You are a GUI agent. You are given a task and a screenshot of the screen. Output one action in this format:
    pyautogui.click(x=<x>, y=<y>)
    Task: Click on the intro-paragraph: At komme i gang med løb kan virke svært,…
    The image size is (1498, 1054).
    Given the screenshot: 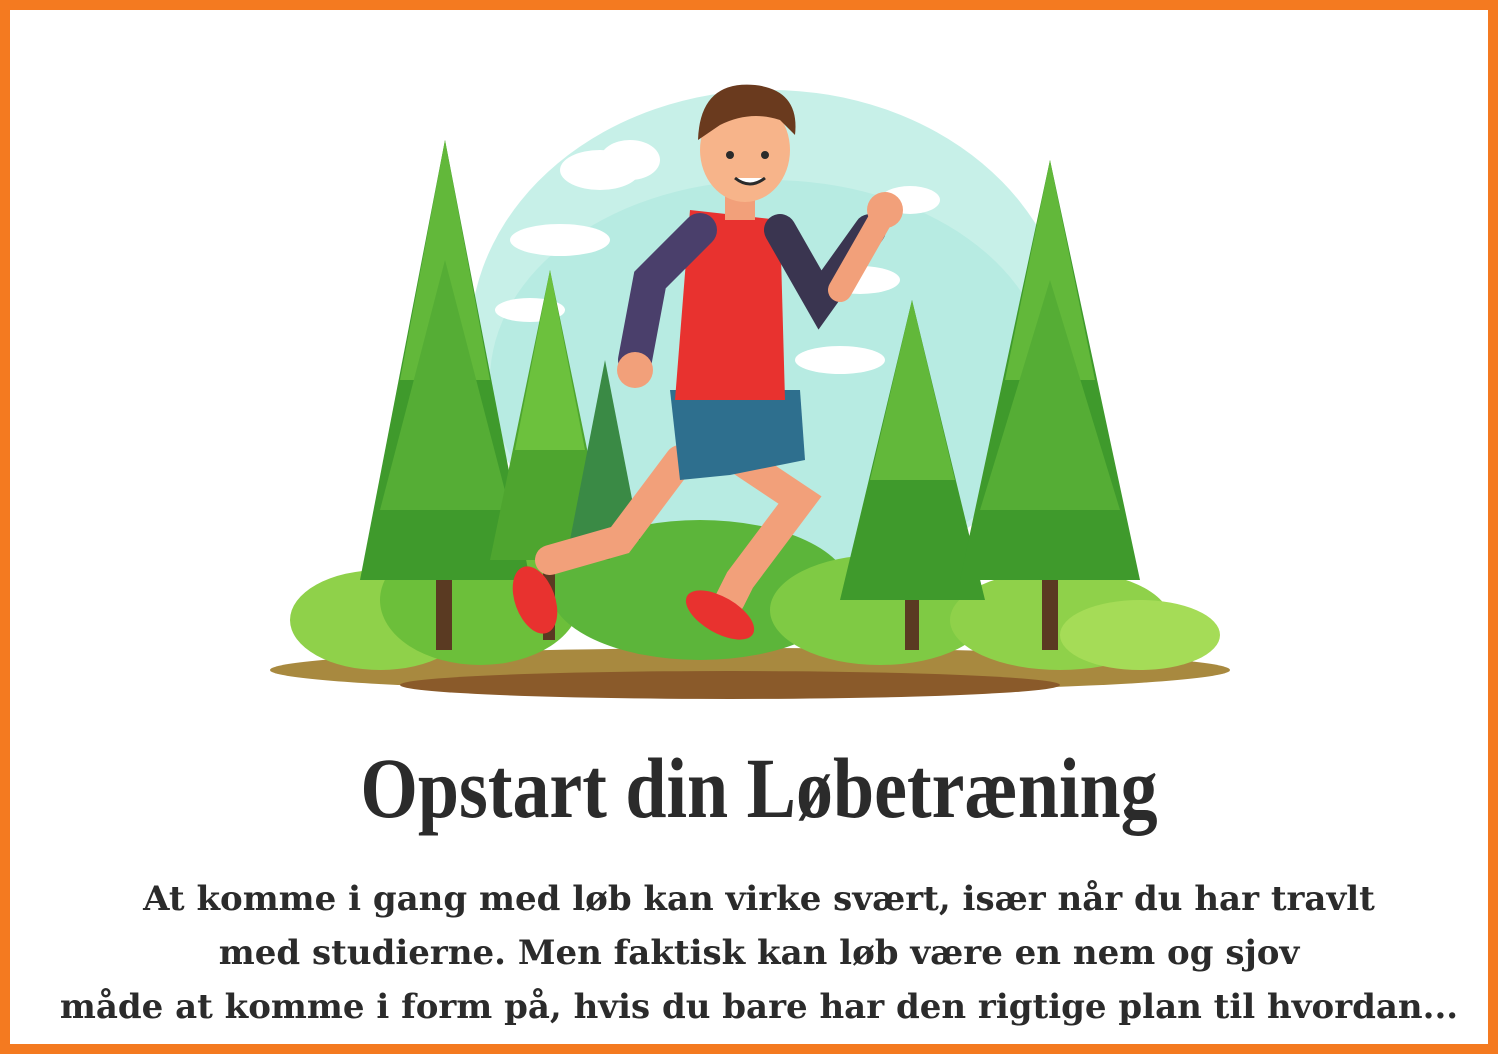 What is the action you would take?
    pyautogui.click(x=759, y=953)
    